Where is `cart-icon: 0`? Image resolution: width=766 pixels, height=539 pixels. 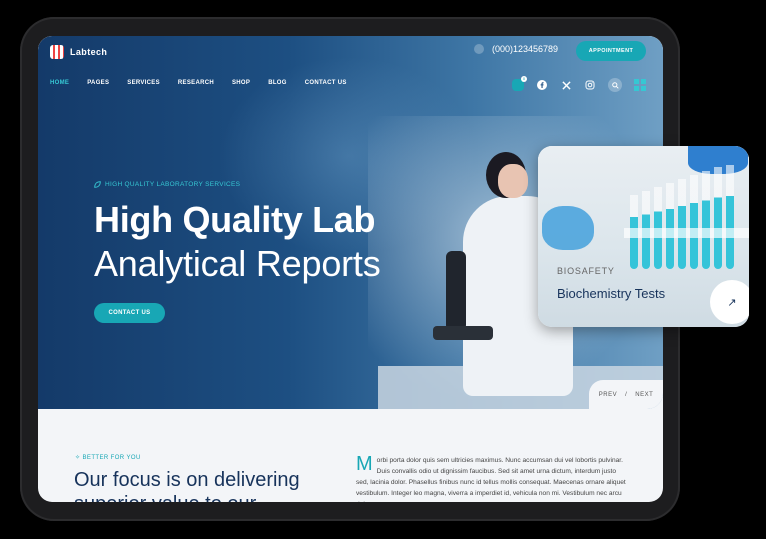
cart-icon: 0 is located at coordinates (519, 83).